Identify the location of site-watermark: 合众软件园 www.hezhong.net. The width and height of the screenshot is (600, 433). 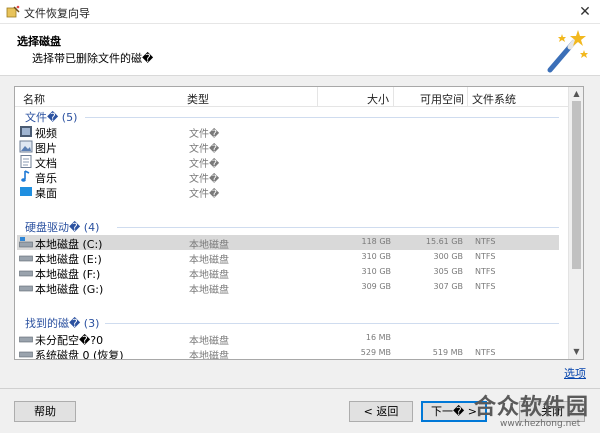
(534, 410).